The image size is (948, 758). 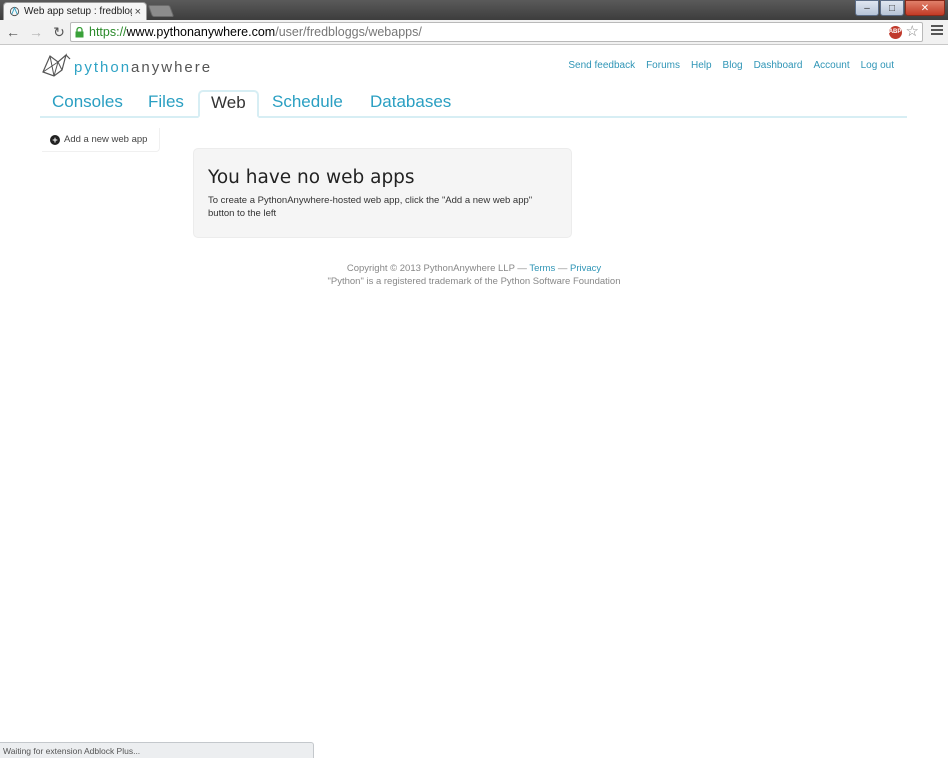 I want to click on privacy-link: Privacy, so click(x=585, y=268).